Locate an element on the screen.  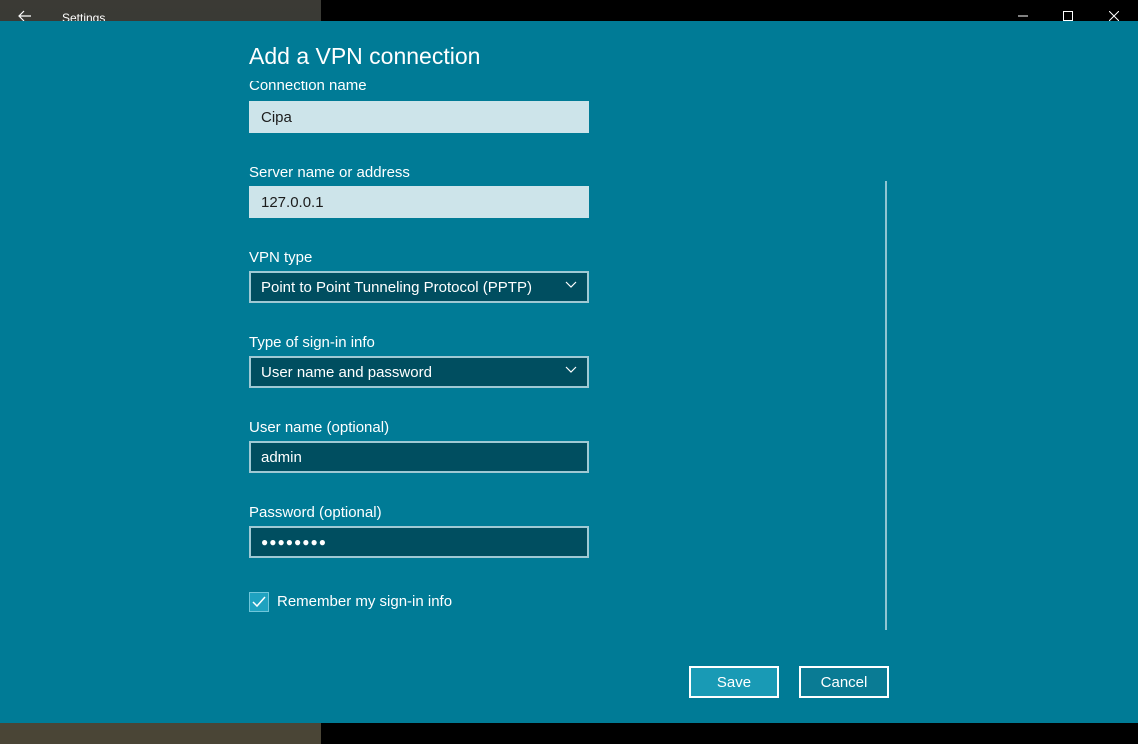
password-input: ●●●●●●●● is located at coordinates (419, 542).